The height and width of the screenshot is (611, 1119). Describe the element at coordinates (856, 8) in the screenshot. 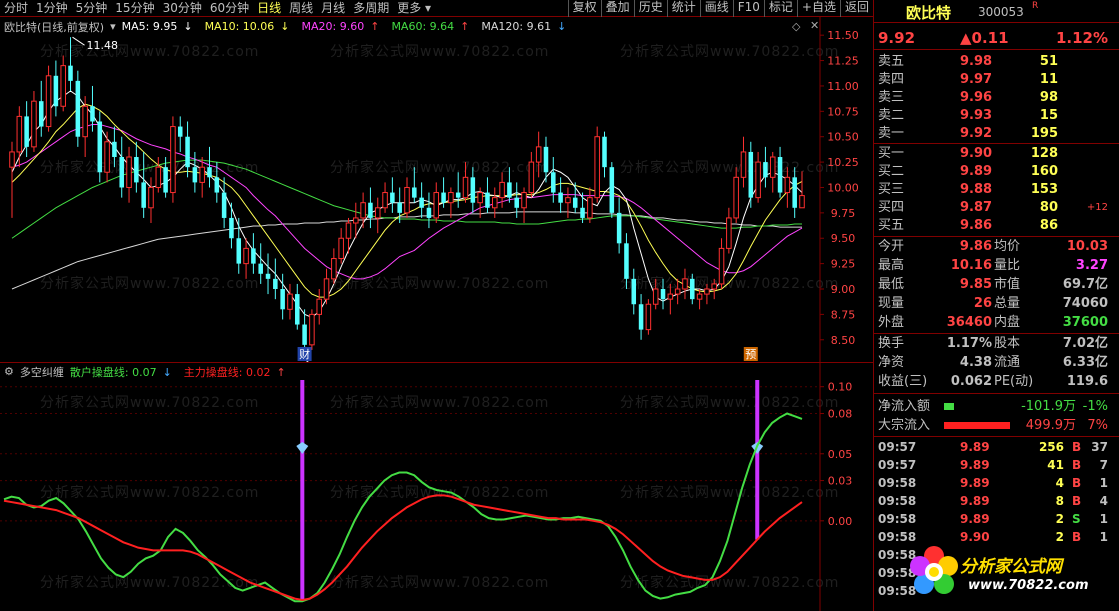

I see `back-button: 返回` at that location.